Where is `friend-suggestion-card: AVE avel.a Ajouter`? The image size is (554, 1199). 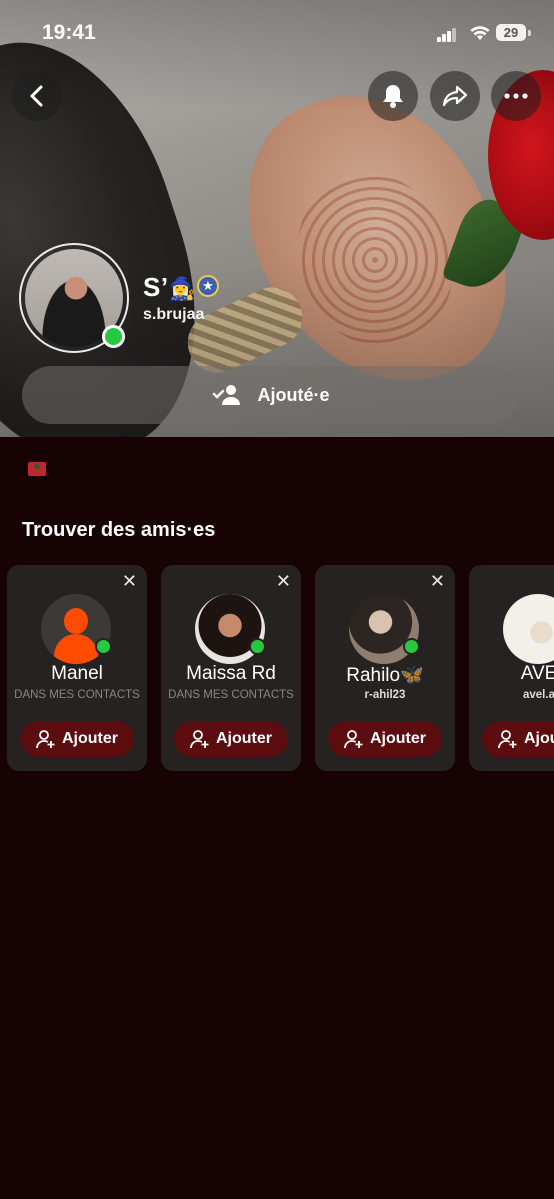 friend-suggestion-card: AVE avel.a Ajouter is located at coordinates (511, 668).